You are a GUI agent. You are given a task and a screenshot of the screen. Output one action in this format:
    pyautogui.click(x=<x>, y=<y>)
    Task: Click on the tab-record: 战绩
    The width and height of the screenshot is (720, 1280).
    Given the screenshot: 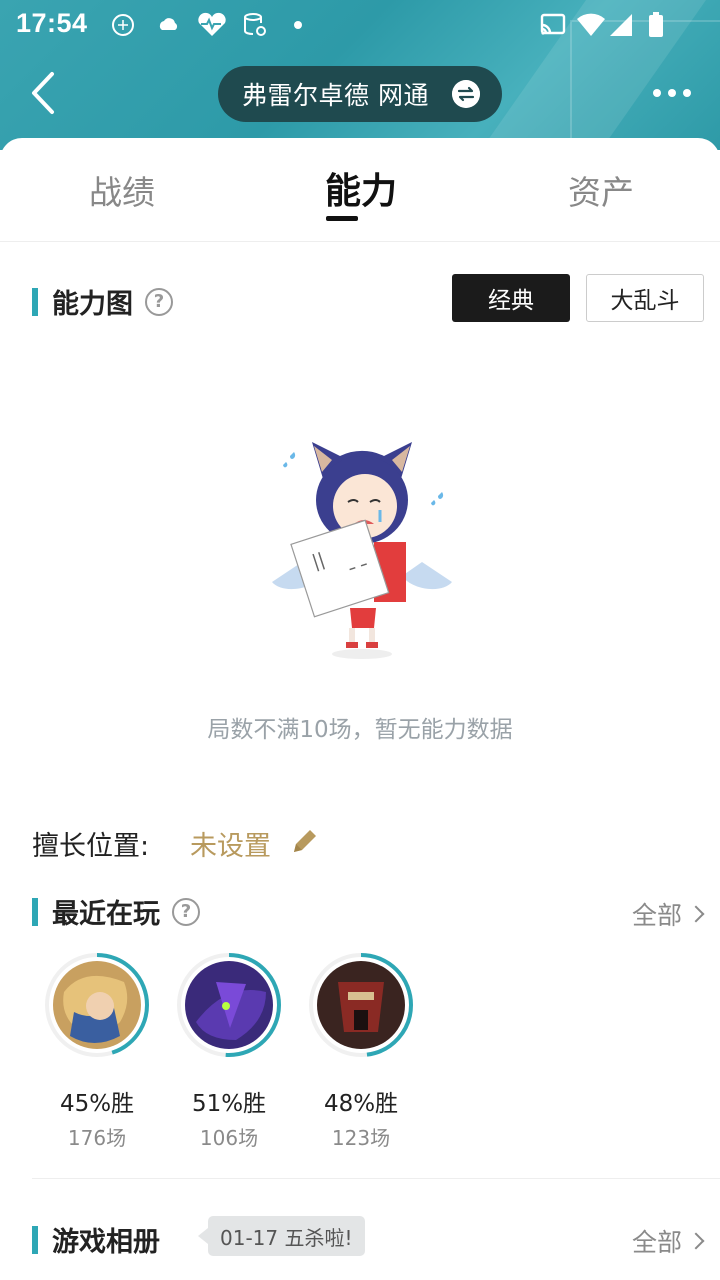 What is the action you would take?
    pyautogui.click(x=122, y=190)
    